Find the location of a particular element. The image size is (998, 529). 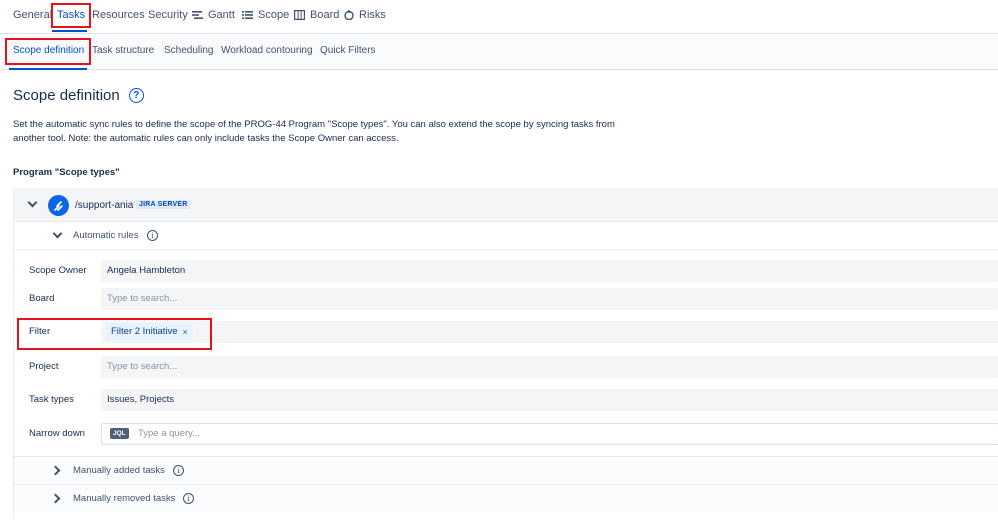

active-subtab-indicator is located at coordinates (48, 69).